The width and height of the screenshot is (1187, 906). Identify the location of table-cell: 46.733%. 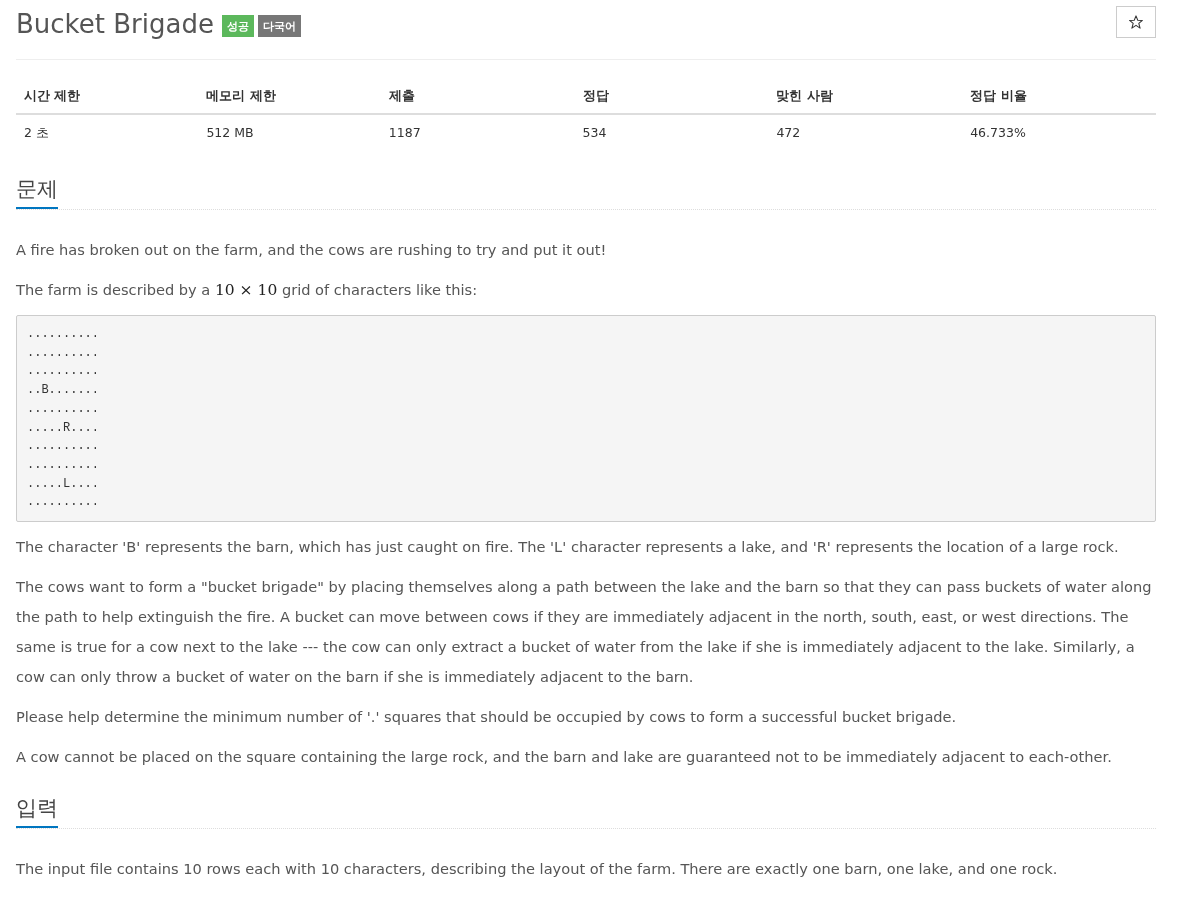
(1059, 132).